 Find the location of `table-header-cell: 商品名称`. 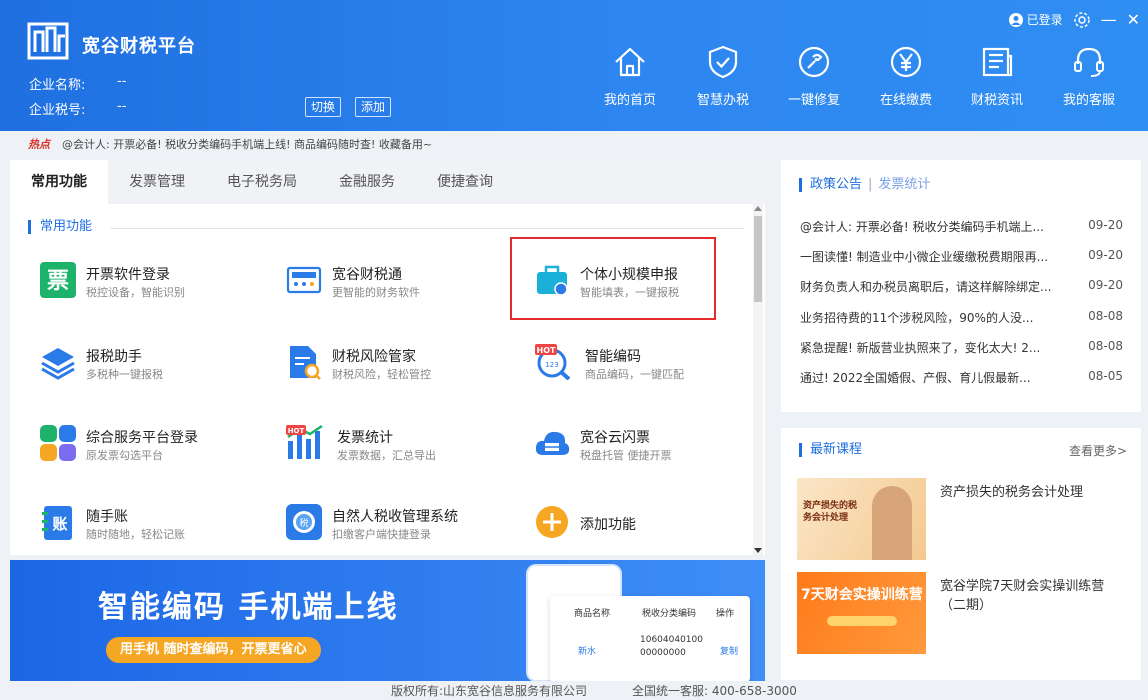

table-header-cell: 商品名称 is located at coordinates (592, 614).